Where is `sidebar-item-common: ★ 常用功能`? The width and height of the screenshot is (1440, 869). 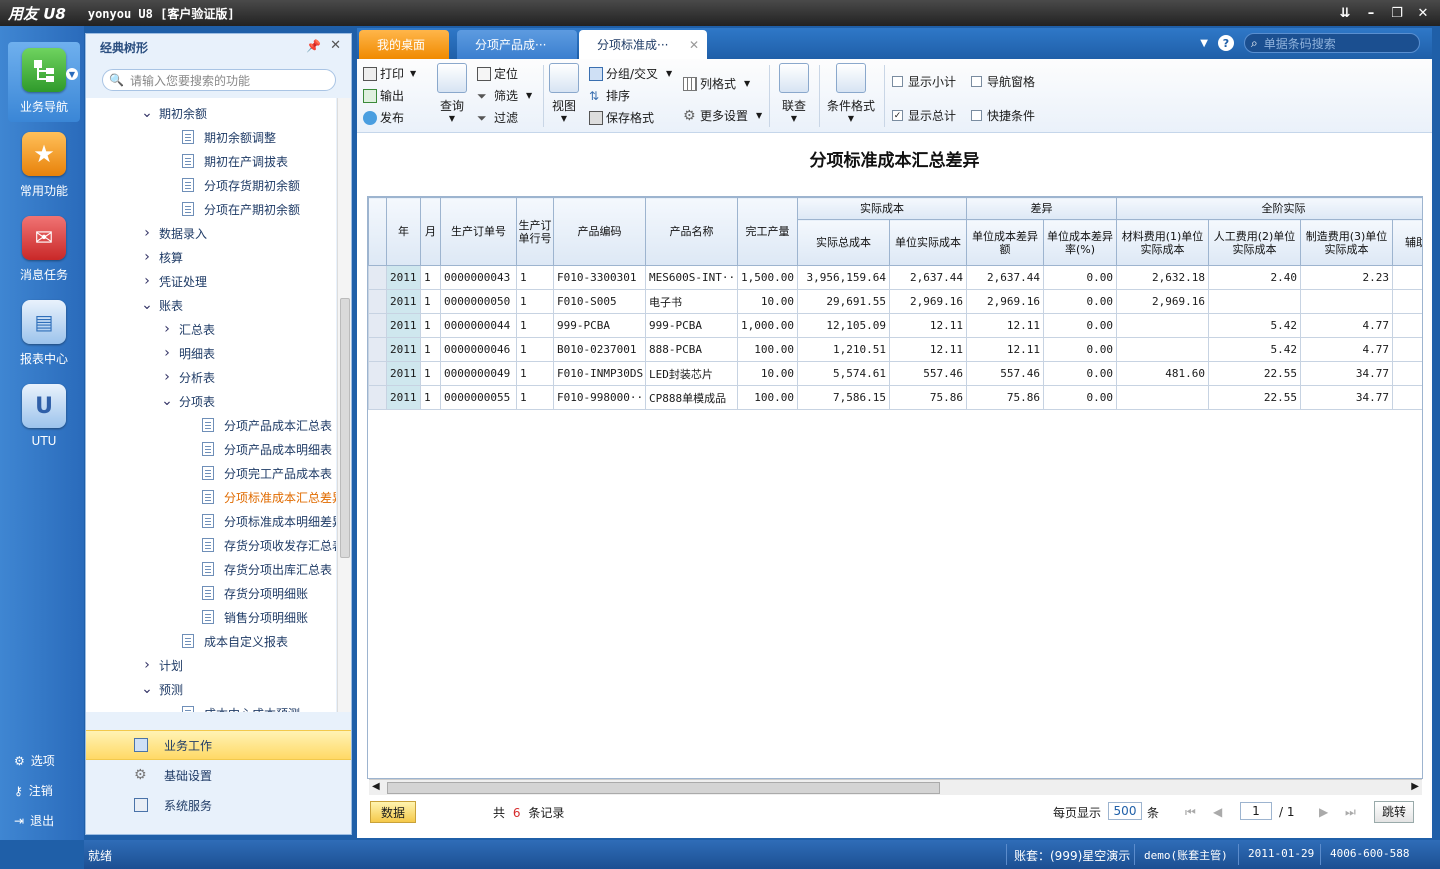
sidebar-item-common: ★ 常用功能 is located at coordinates (44, 166).